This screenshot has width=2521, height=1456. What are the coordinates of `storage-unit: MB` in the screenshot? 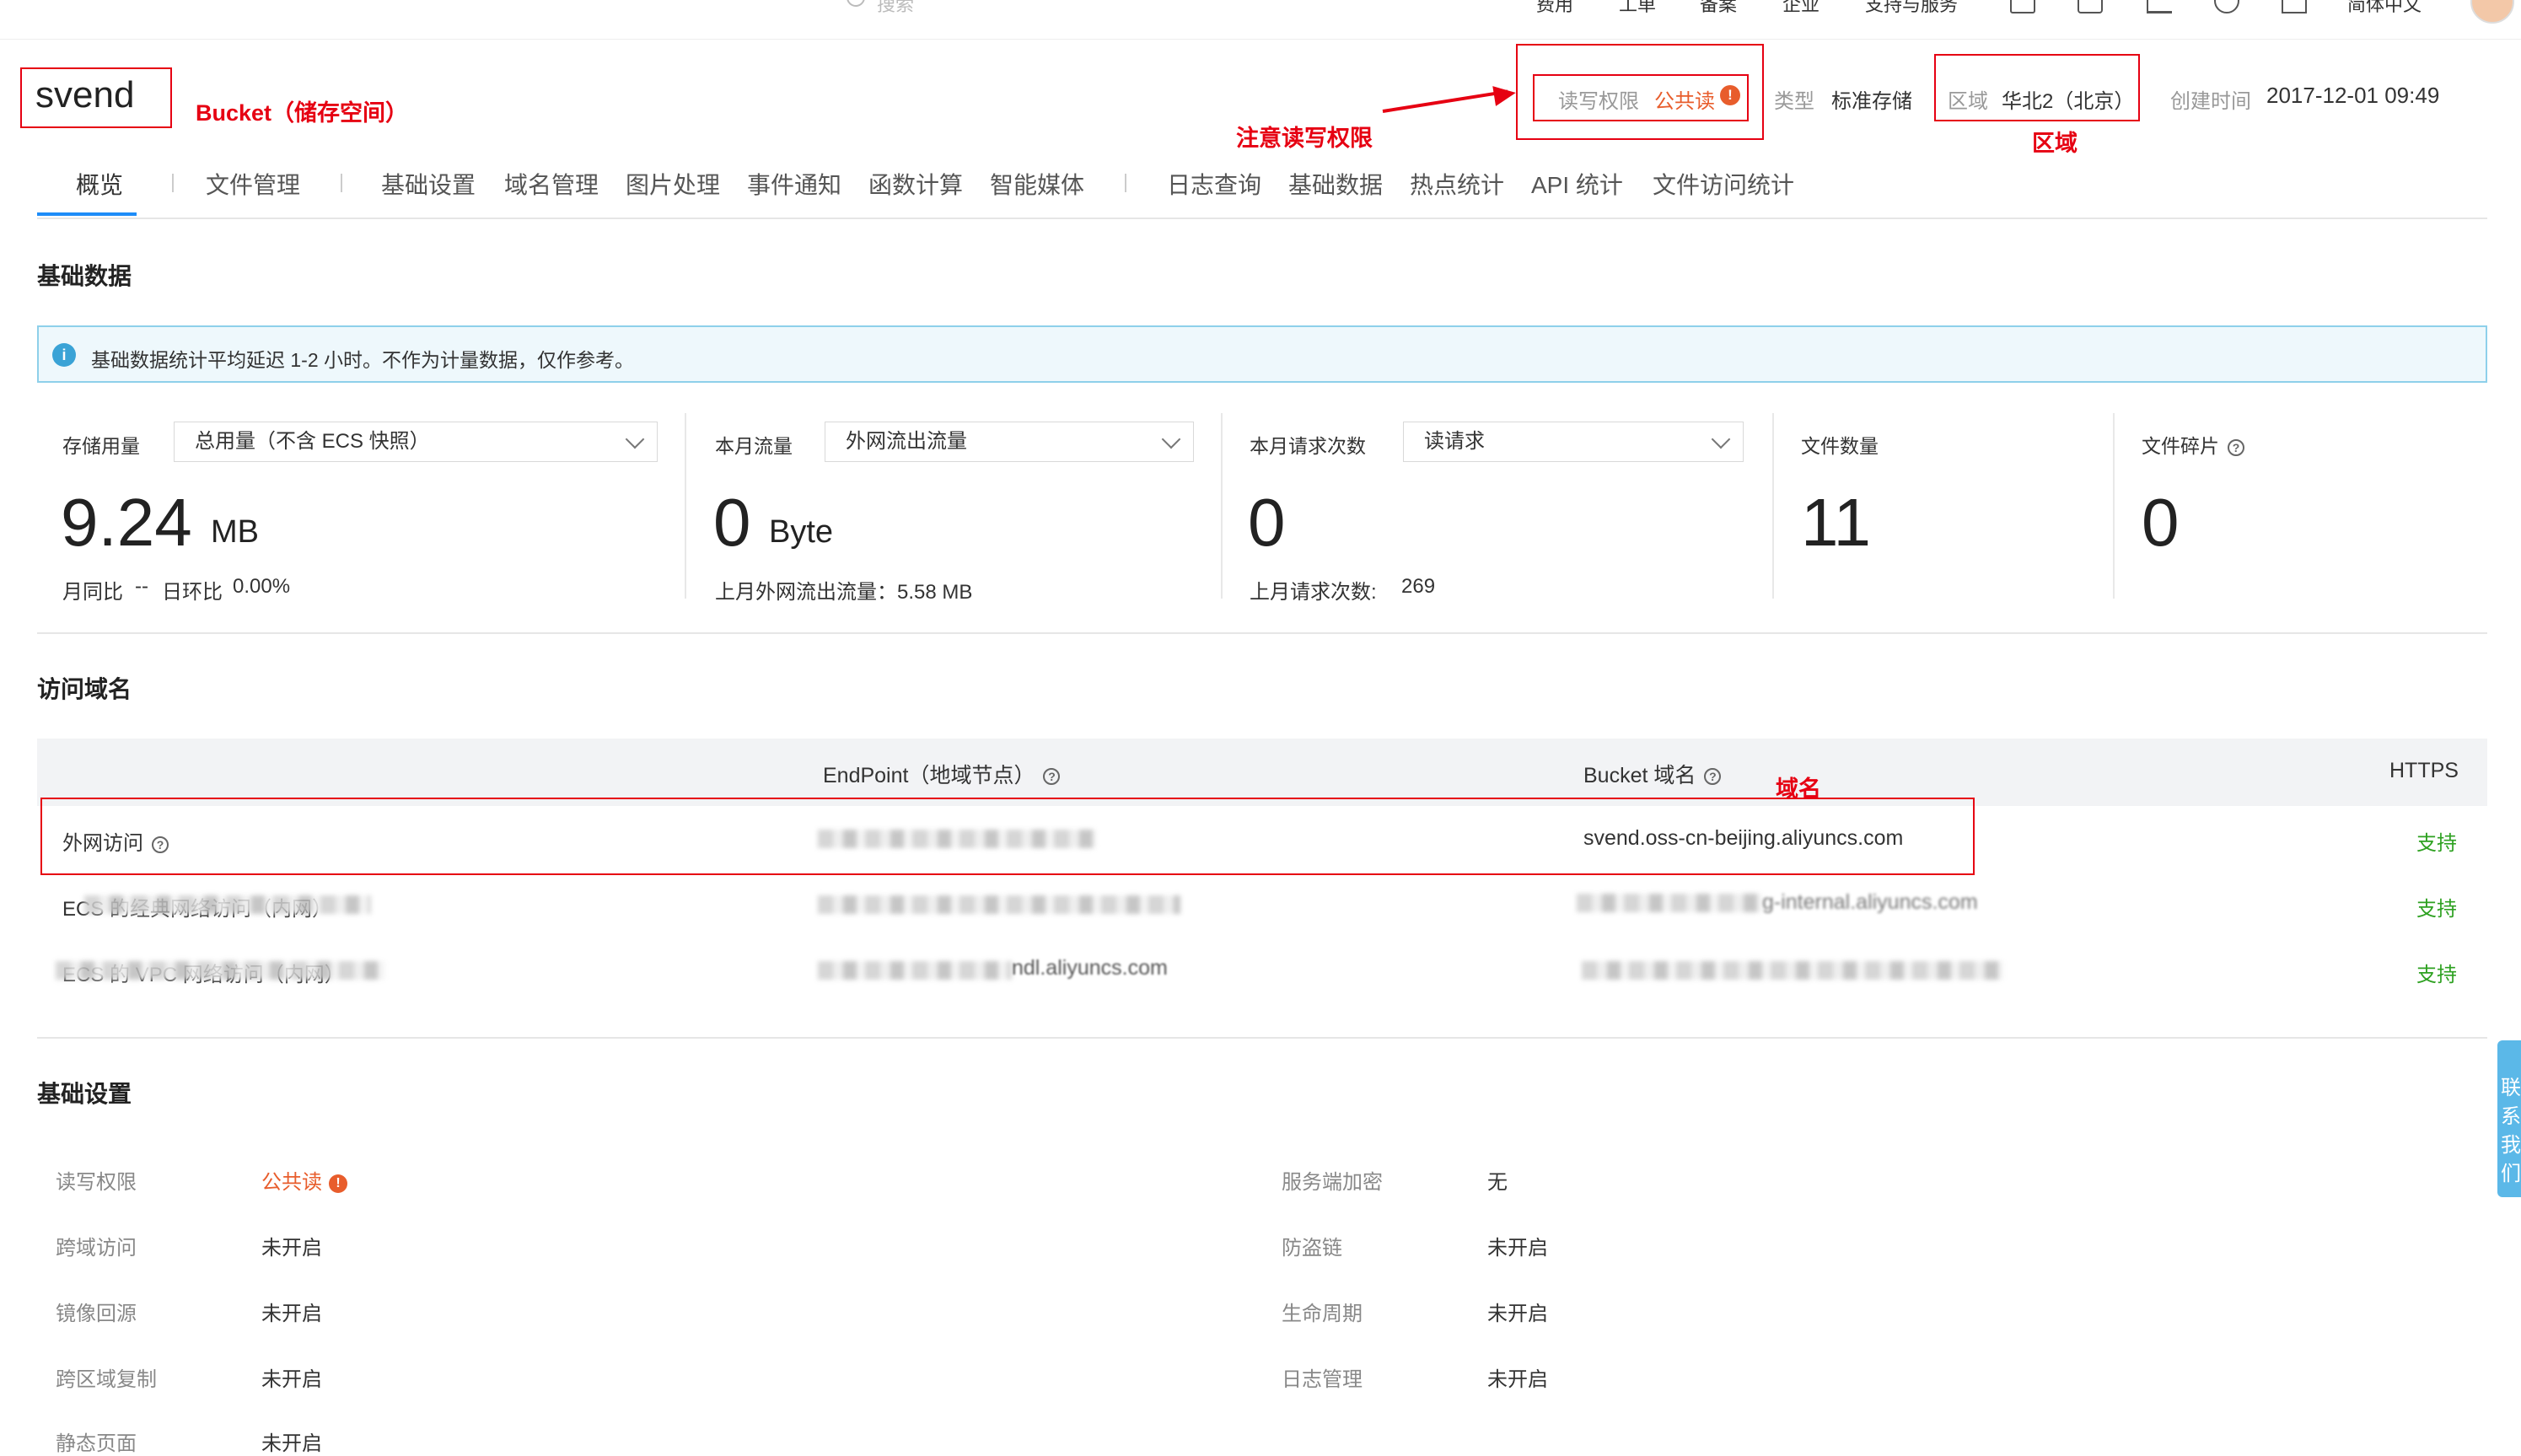 It's located at (235, 532).